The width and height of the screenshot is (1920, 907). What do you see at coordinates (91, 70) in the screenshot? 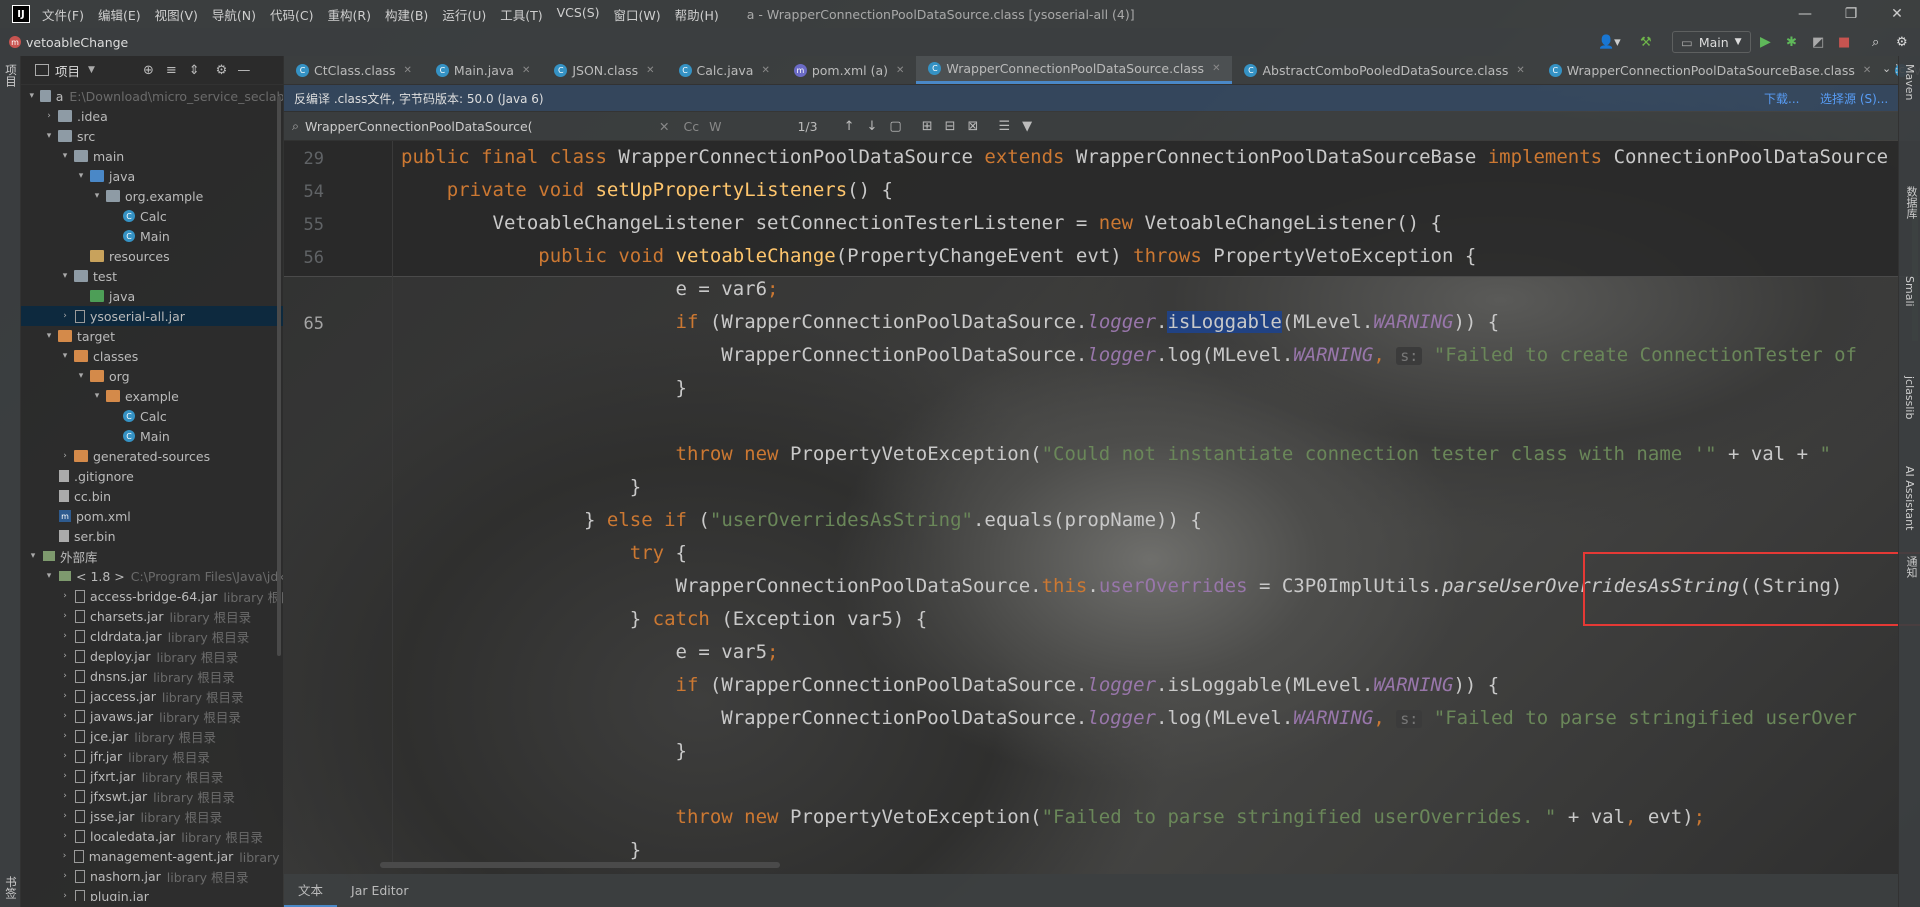
I see `chevron-down-icon: ▼` at bounding box center [91, 70].